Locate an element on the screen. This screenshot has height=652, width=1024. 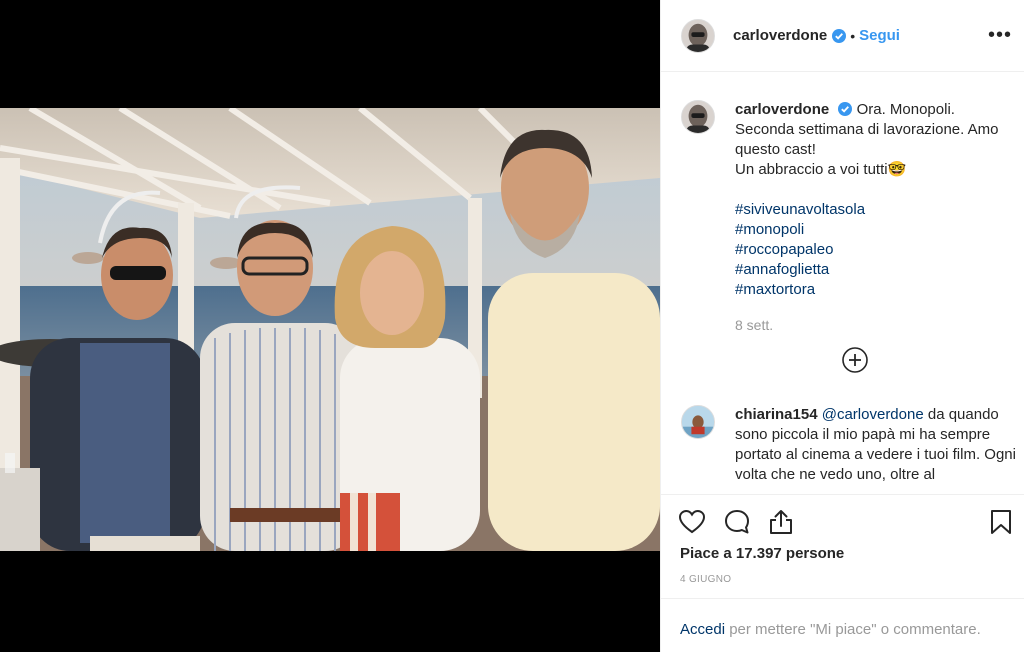
hashtag-link: #annafoglietta is located at coordinates (879, 270).